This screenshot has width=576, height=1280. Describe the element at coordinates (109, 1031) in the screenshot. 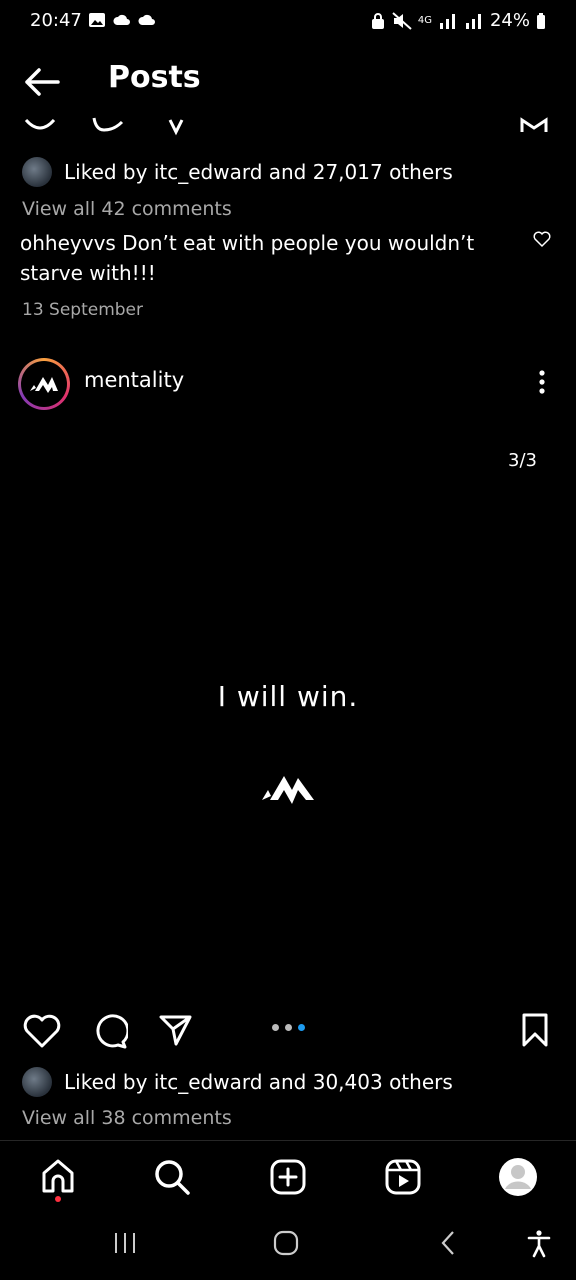

I see `comment-icon` at that location.